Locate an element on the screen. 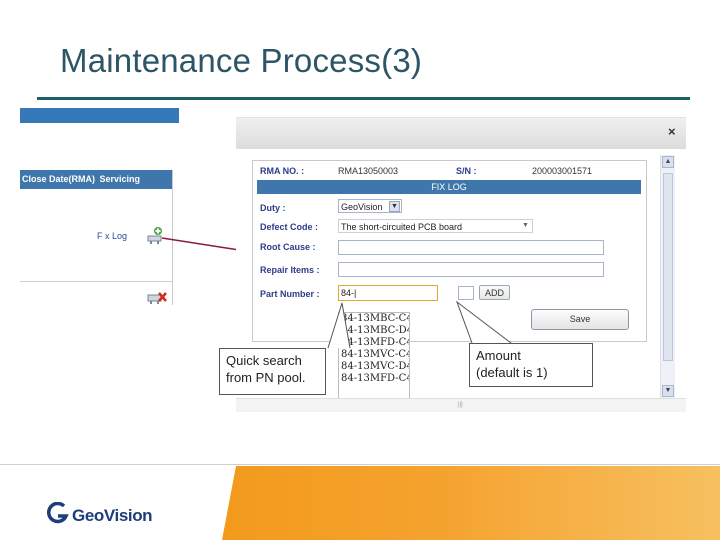 The image size is (720, 540). scroll-thumb is located at coordinates (668, 267).